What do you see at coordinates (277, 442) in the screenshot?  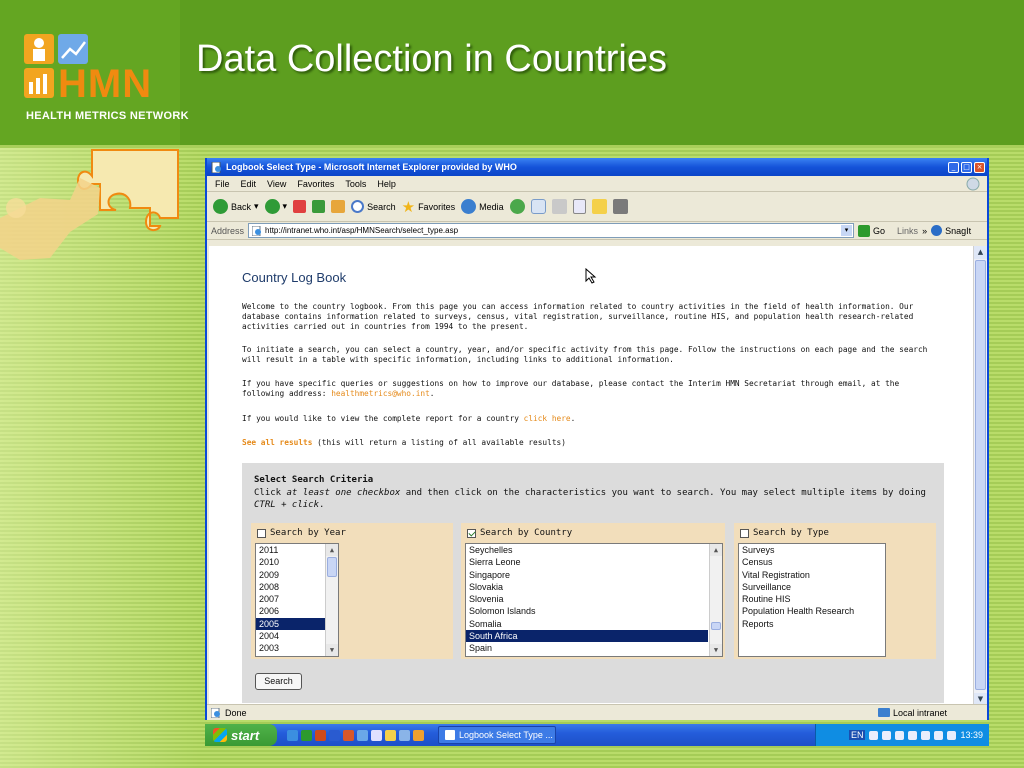 I see `see-all-link: See all results` at bounding box center [277, 442].